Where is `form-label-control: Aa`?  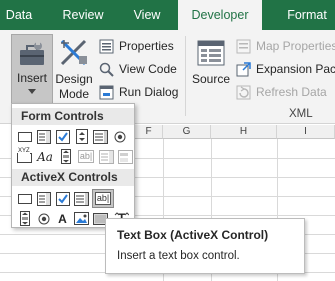
form-label-control: Aa is located at coordinates (45, 156).